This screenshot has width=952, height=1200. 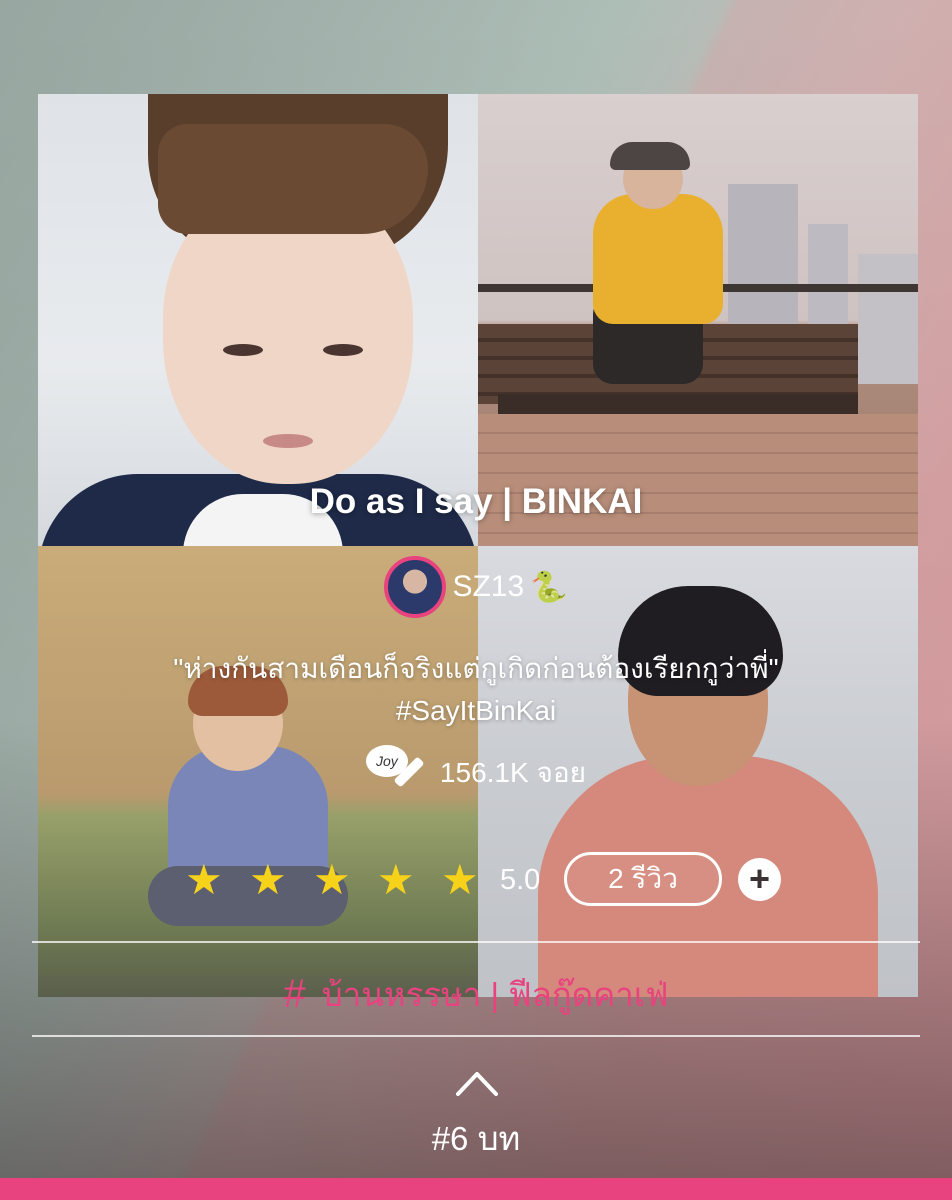 What do you see at coordinates (495, 994) in the screenshot?
I see `category-label: บ้านหรรษา | ฟีลกู๊ดคาเฟ่` at bounding box center [495, 994].